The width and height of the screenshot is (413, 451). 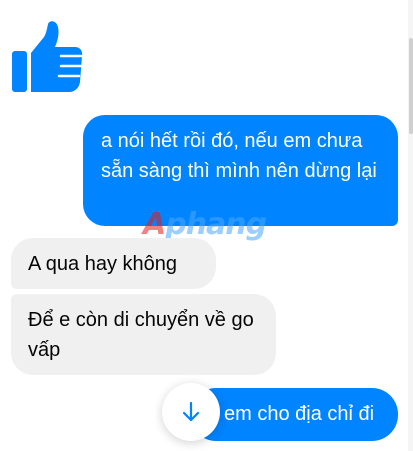 What do you see at coordinates (141, 335) in the screenshot?
I see `message-text: Để e còn di chuyển về go vấp` at bounding box center [141, 335].